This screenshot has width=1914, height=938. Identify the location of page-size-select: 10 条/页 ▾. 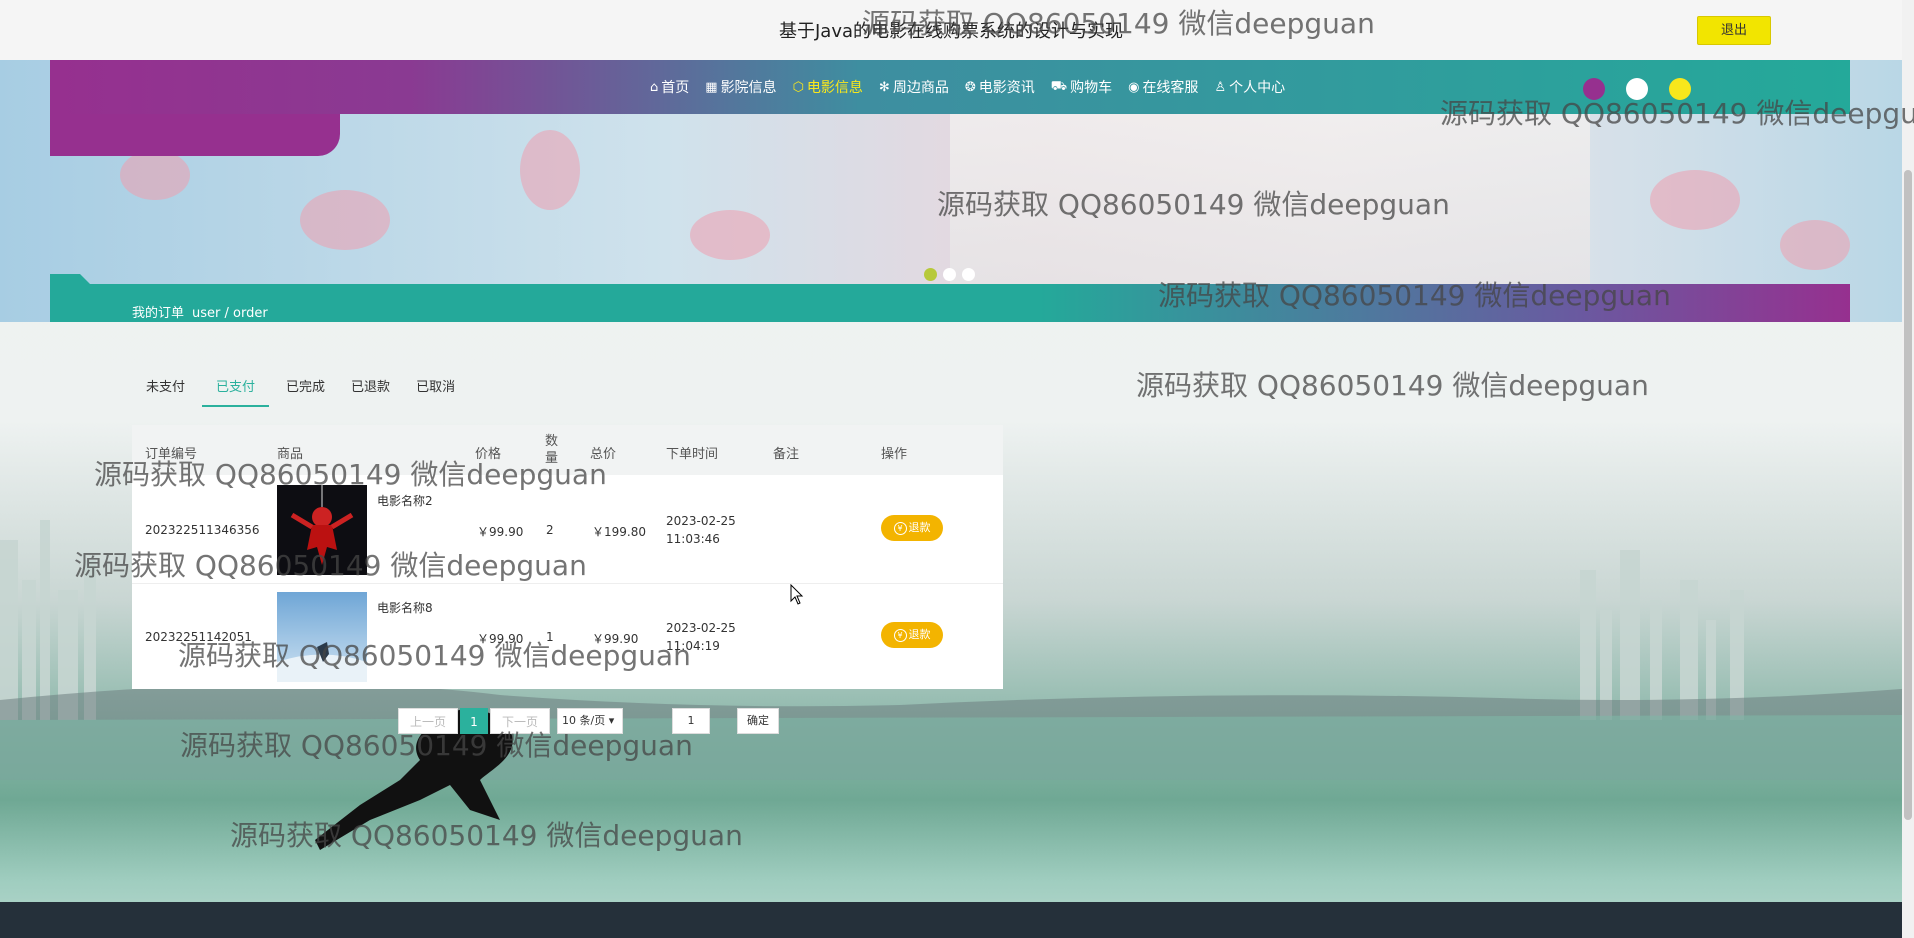
(590, 721).